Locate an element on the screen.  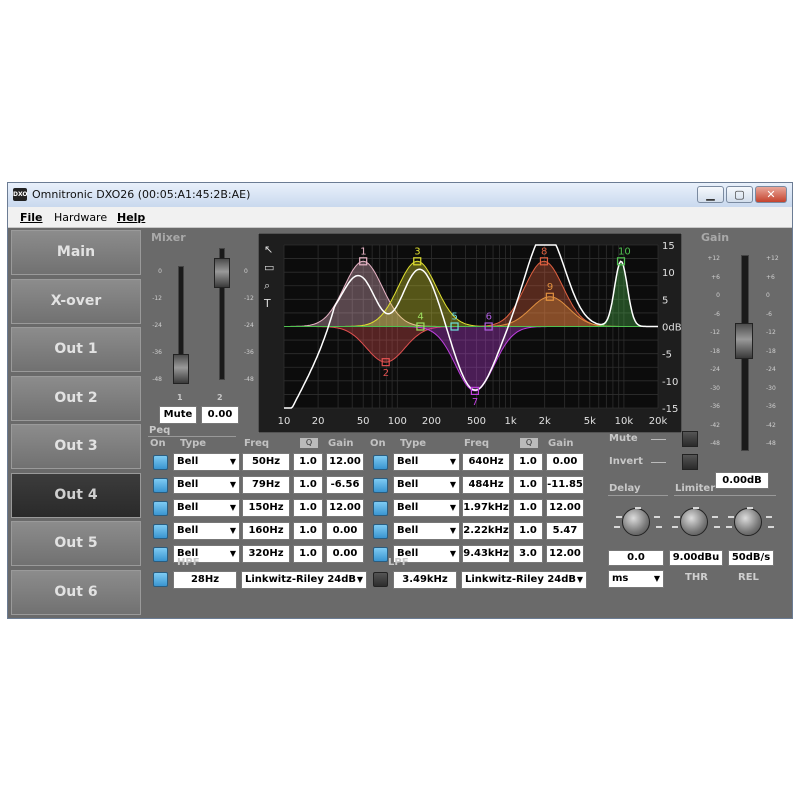
nav-out-1: Out 1 is located at coordinates (76, 349).